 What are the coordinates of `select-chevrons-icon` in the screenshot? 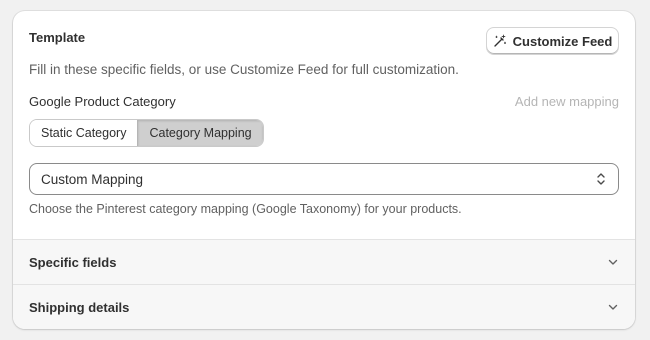 It's located at (601, 179).